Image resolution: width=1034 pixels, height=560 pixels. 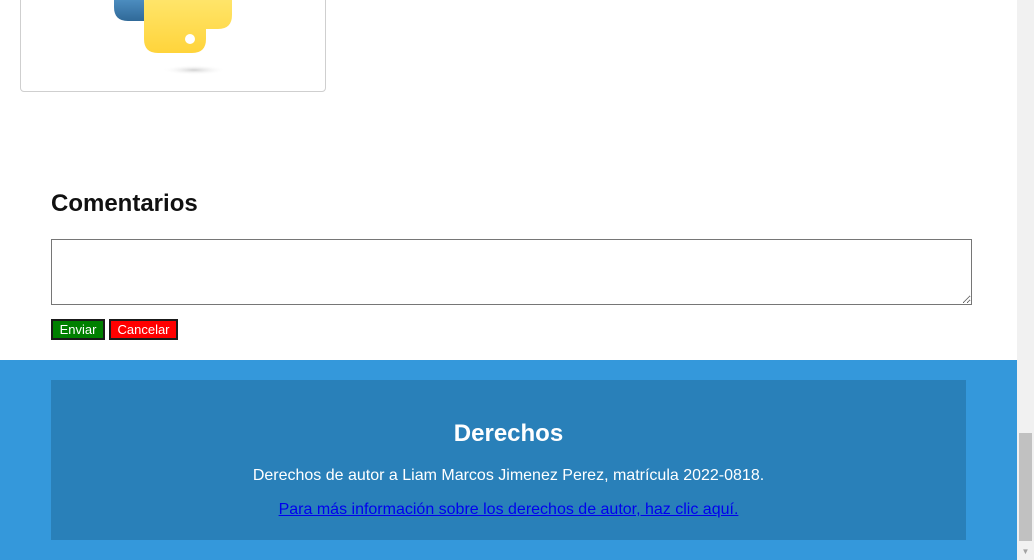 What do you see at coordinates (508, 433) in the screenshot?
I see `footer-title: Derechos` at bounding box center [508, 433].